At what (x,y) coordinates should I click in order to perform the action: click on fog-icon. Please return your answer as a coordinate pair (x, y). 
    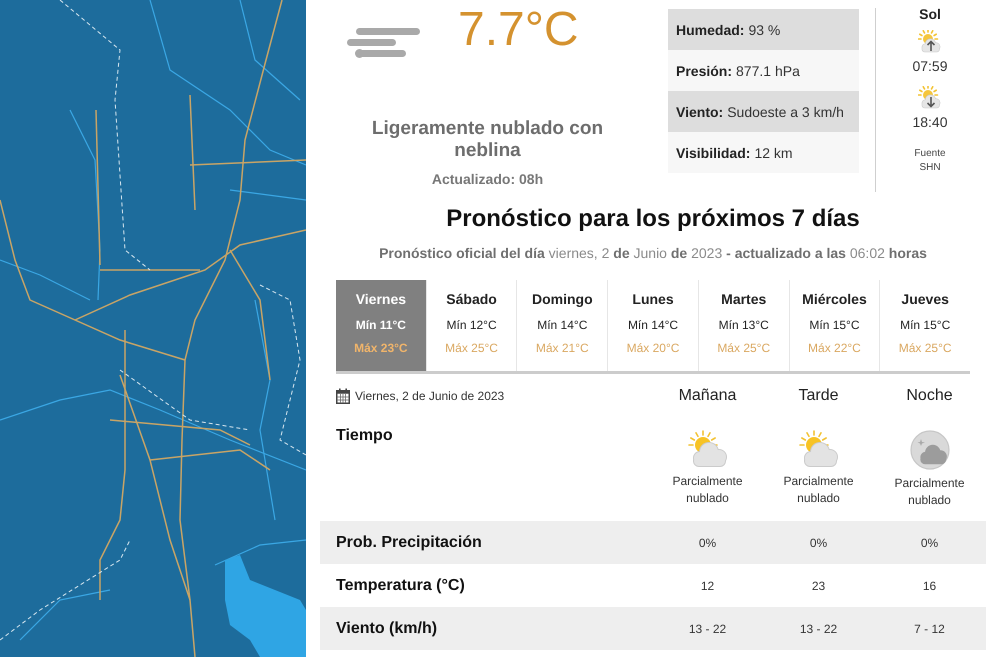
    Looking at the image, I should click on (383, 43).